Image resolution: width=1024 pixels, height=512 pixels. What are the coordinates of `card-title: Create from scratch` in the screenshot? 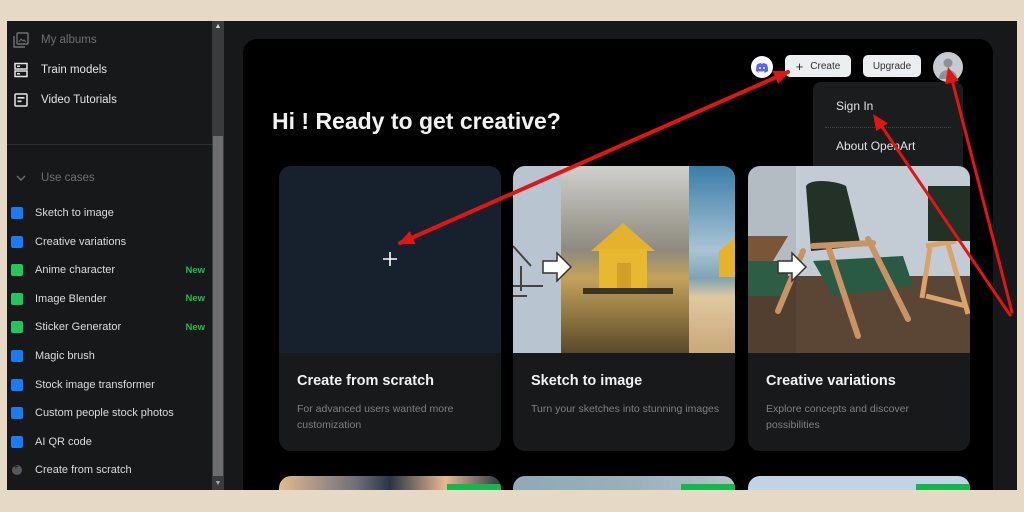 It's located at (365, 381).